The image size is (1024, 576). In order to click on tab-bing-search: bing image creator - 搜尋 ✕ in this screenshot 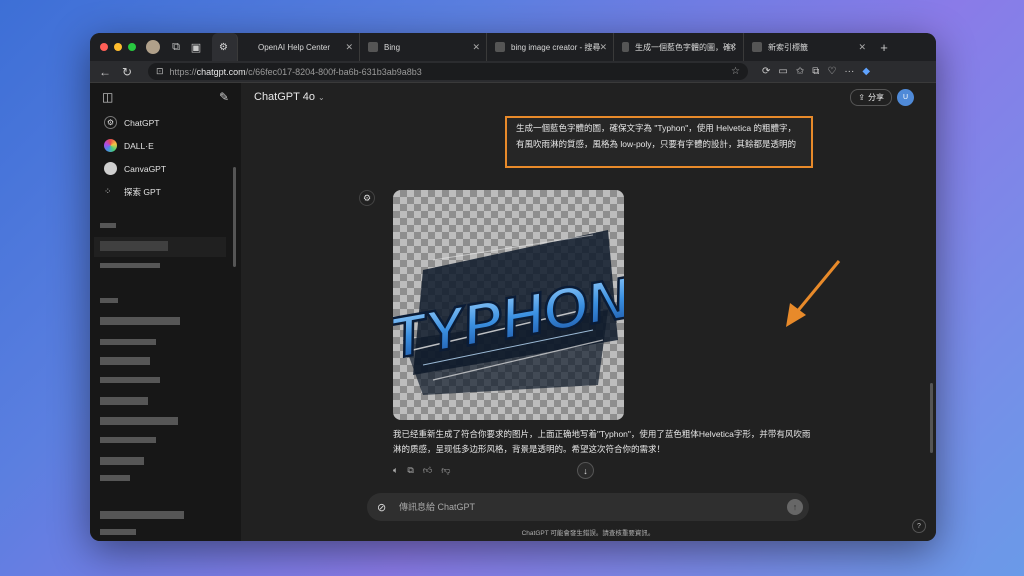, I will do `click(550, 47)`.